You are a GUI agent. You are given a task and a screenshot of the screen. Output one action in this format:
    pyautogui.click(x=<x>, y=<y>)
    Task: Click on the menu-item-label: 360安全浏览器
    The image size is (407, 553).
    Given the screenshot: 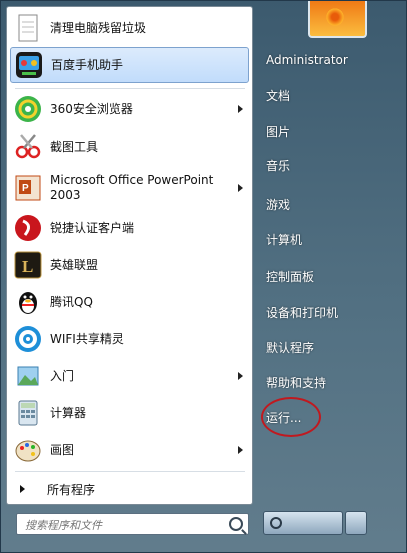 What is the action you would take?
    pyautogui.click(x=91, y=108)
    